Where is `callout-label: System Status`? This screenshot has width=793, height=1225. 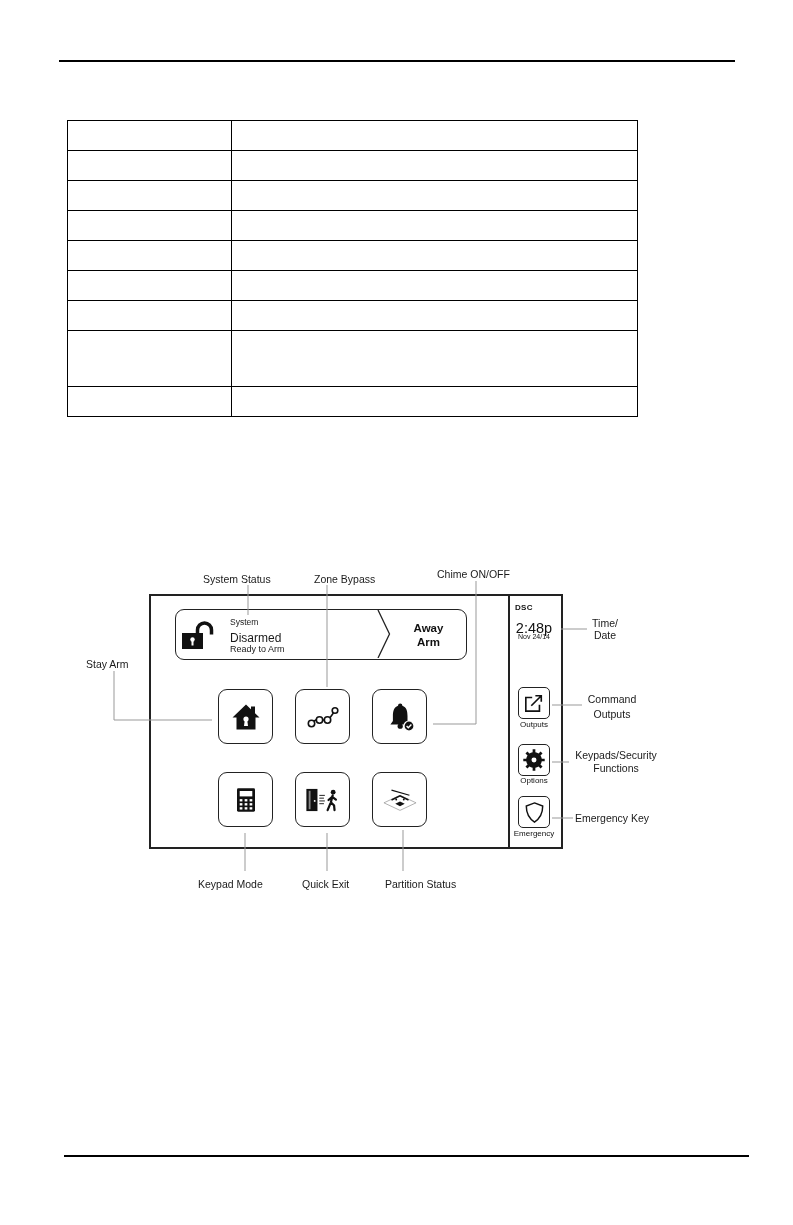 callout-label: System Status is located at coordinates (237, 579).